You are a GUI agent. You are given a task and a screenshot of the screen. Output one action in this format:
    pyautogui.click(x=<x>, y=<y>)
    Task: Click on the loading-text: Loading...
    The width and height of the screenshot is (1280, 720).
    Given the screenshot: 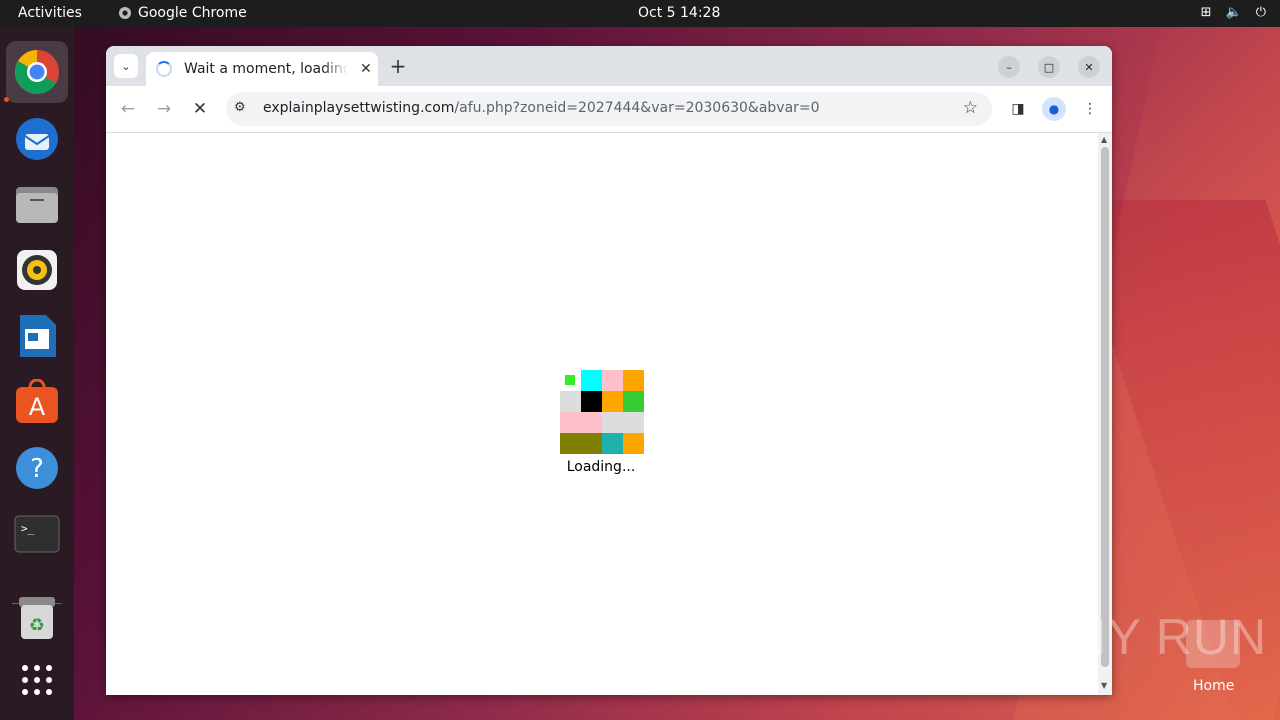 What is the action you would take?
    pyautogui.click(x=601, y=467)
    